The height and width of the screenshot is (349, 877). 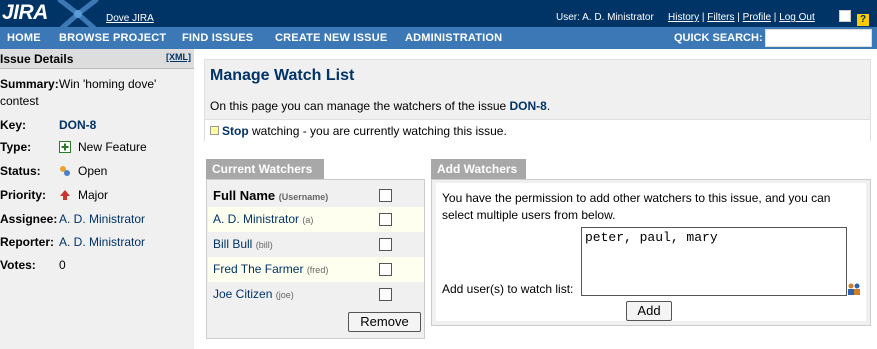 I want to click on add-users-label: Add user(s) to watch list:, so click(x=508, y=289).